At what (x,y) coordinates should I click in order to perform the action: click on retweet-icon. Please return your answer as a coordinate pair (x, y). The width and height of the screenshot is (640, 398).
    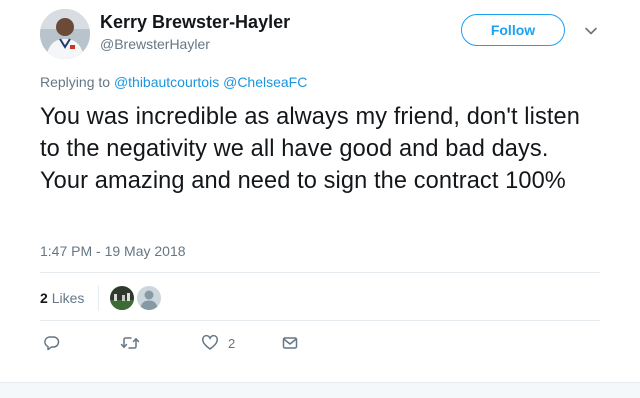
    Looking at the image, I should click on (130, 343).